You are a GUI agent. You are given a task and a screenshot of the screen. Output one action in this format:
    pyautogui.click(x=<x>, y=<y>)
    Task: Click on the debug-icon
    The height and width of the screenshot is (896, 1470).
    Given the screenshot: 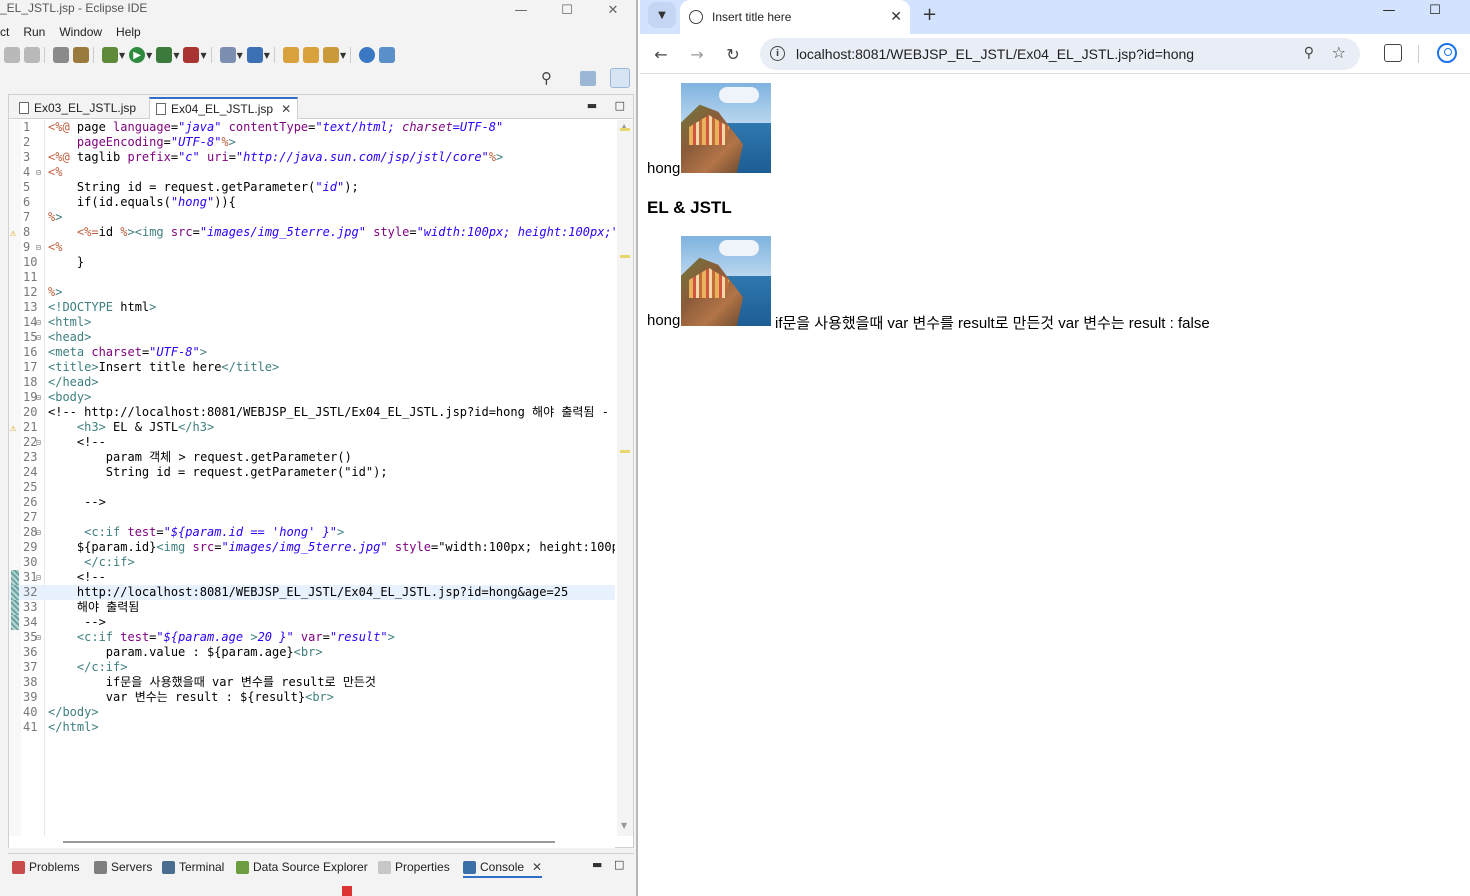 What is the action you would take?
    pyautogui.click(x=110, y=55)
    